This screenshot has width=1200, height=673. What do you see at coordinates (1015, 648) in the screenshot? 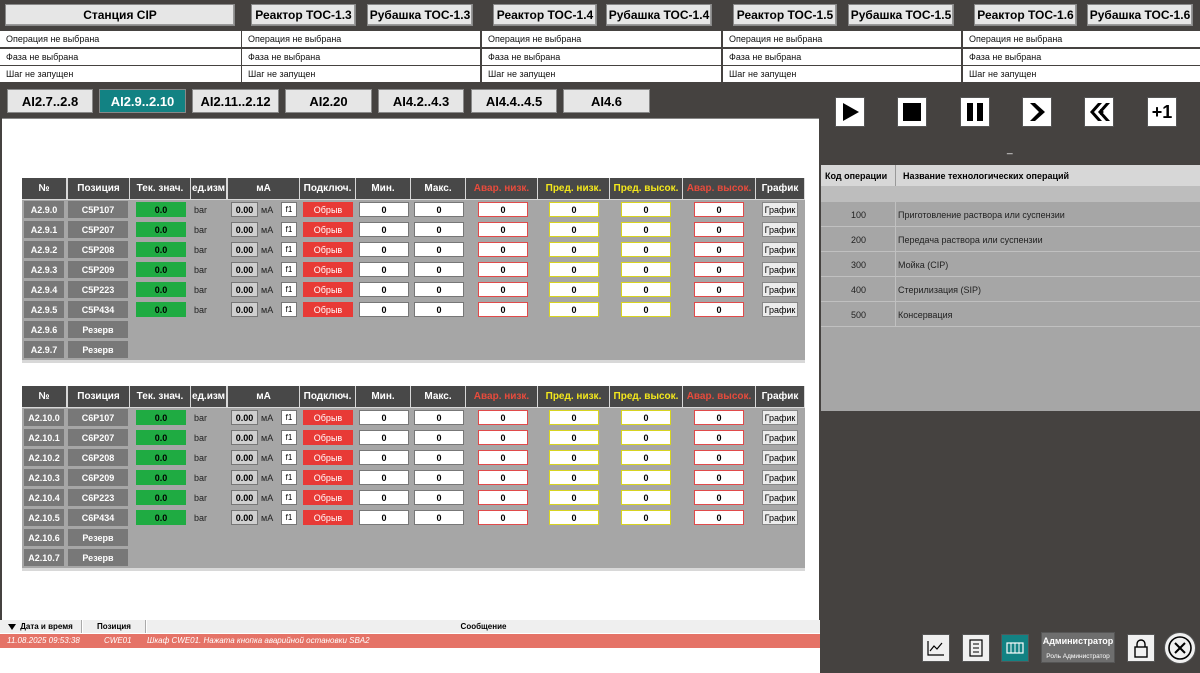
I see `module-button` at bounding box center [1015, 648].